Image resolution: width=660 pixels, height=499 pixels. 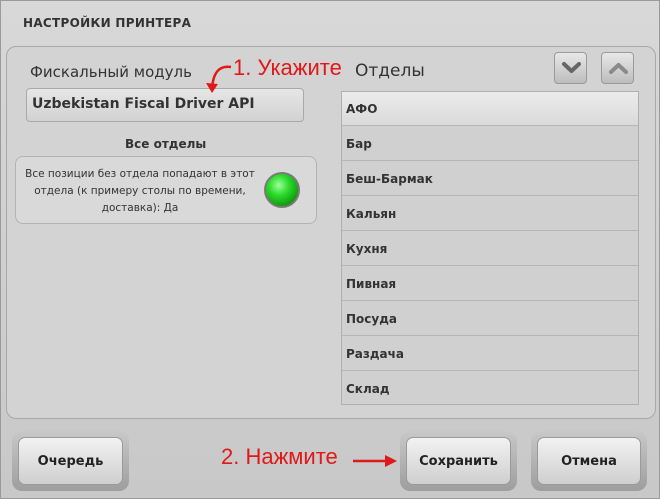 I want to click on chevron-up-icon, so click(x=618, y=68).